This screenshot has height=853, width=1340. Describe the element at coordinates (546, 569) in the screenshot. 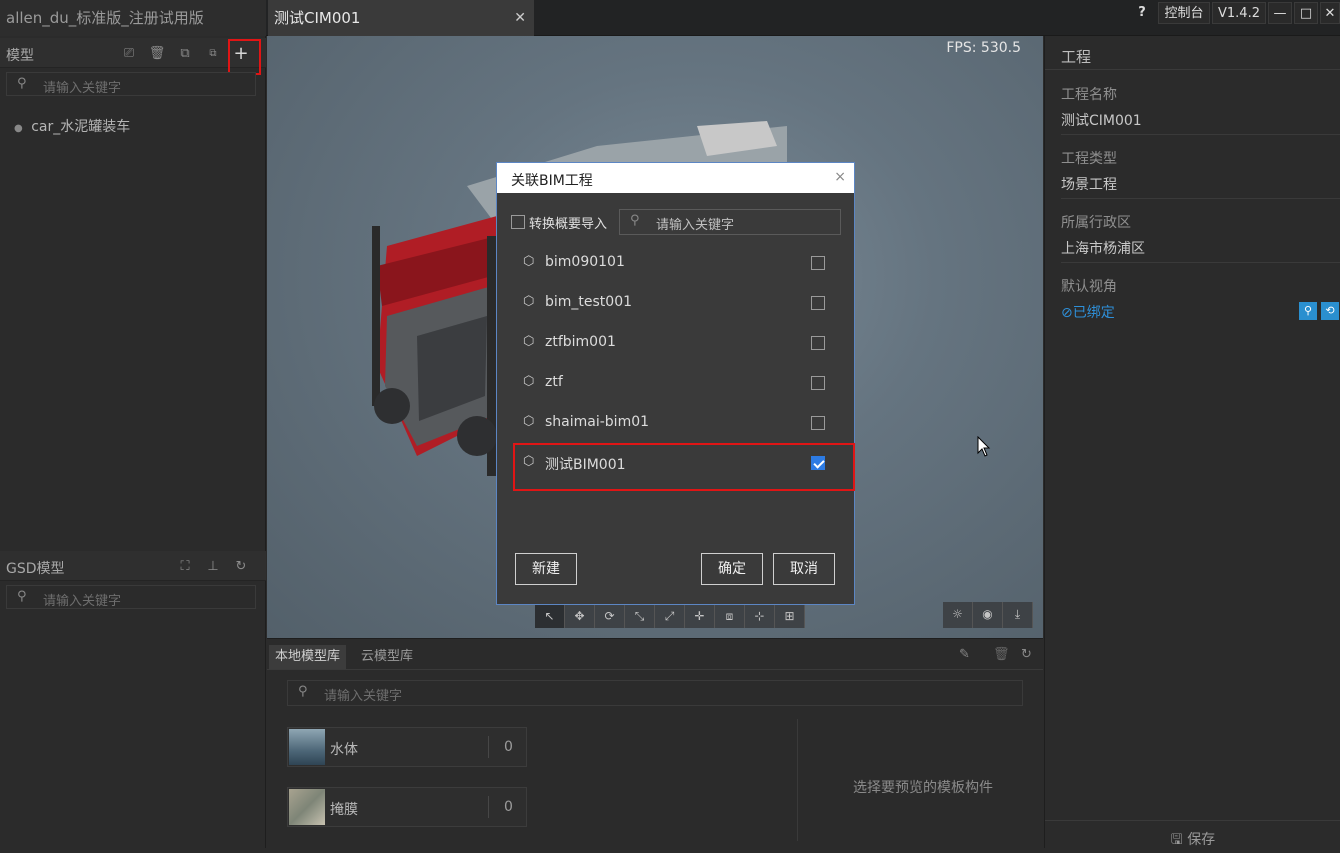

I see `new-button: 新建` at that location.